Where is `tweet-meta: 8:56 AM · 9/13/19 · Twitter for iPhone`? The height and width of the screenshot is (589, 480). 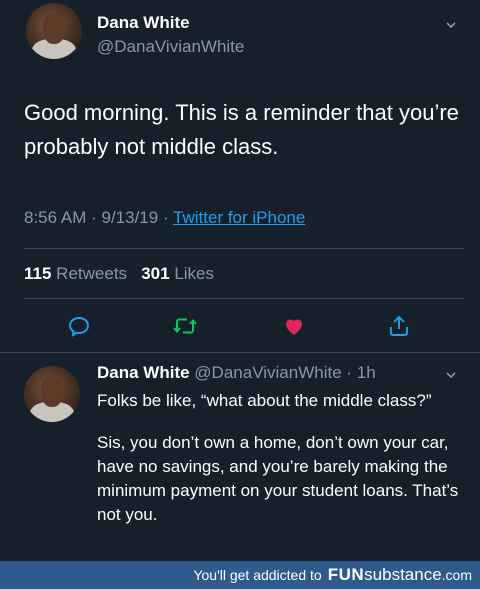 tweet-meta: 8:56 AM · 9/13/19 · Twitter for iPhone is located at coordinates (165, 217).